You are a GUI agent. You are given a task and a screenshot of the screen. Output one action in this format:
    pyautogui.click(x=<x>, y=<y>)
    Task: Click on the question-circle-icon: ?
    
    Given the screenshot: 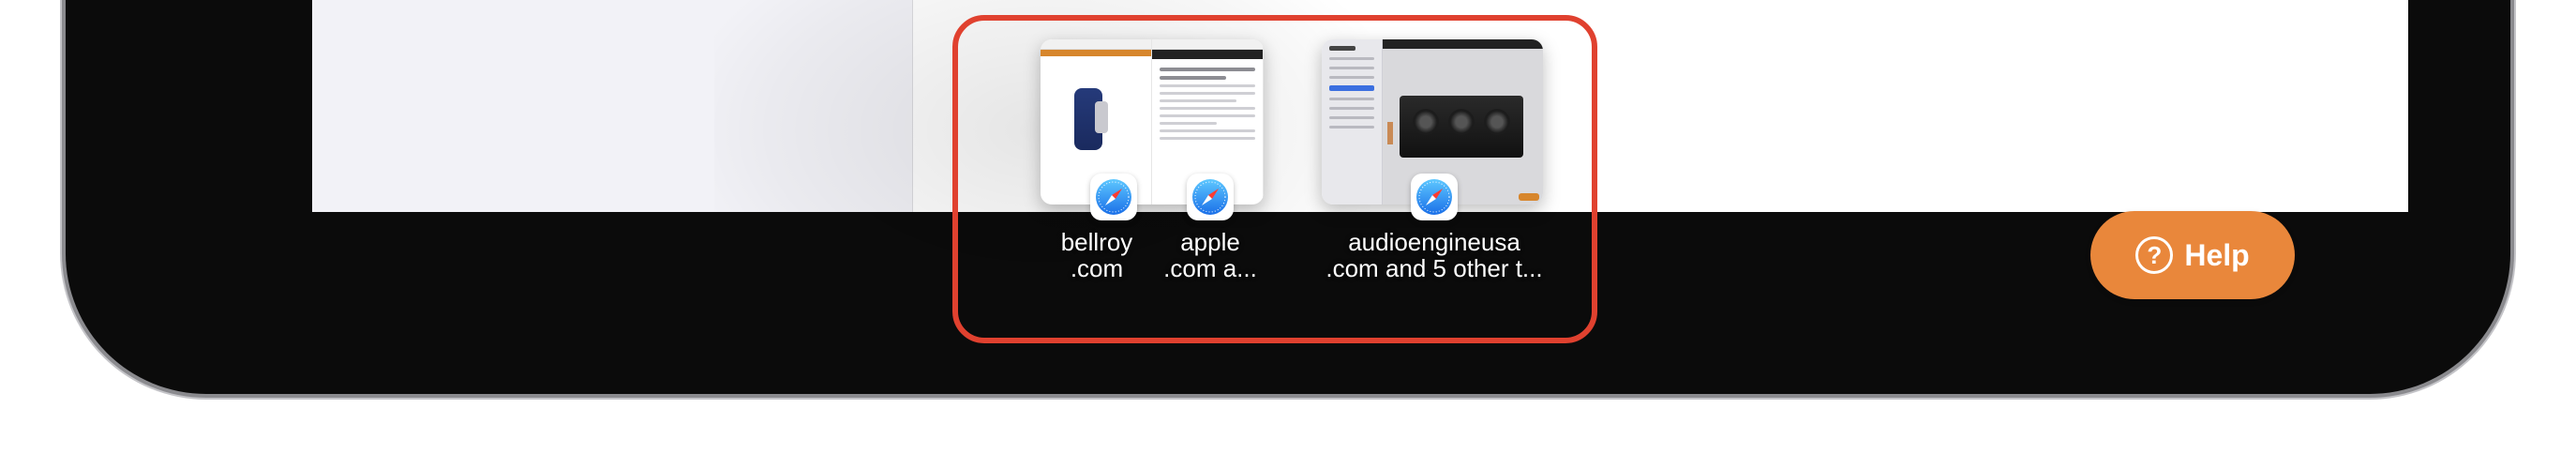 What is the action you would take?
    pyautogui.click(x=2154, y=255)
    